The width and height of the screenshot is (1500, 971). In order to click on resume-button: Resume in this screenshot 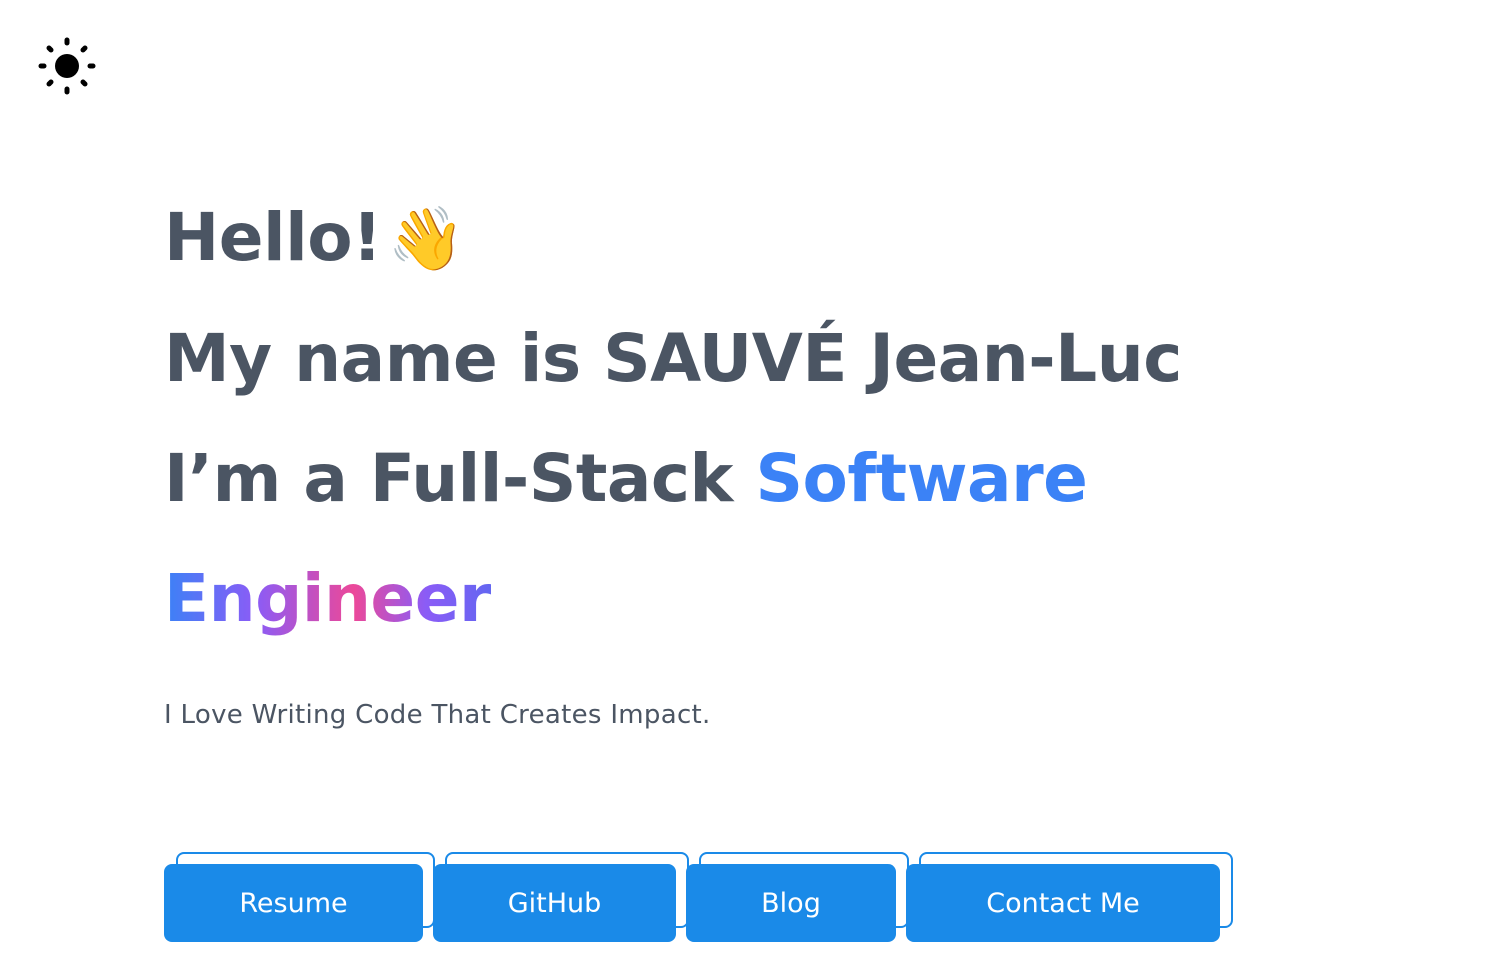, I will do `click(293, 903)`.